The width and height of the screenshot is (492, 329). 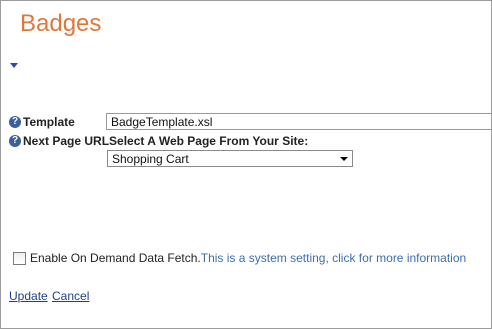 What do you see at coordinates (14, 65) in the screenshot?
I see `chevron-down-icon` at bounding box center [14, 65].